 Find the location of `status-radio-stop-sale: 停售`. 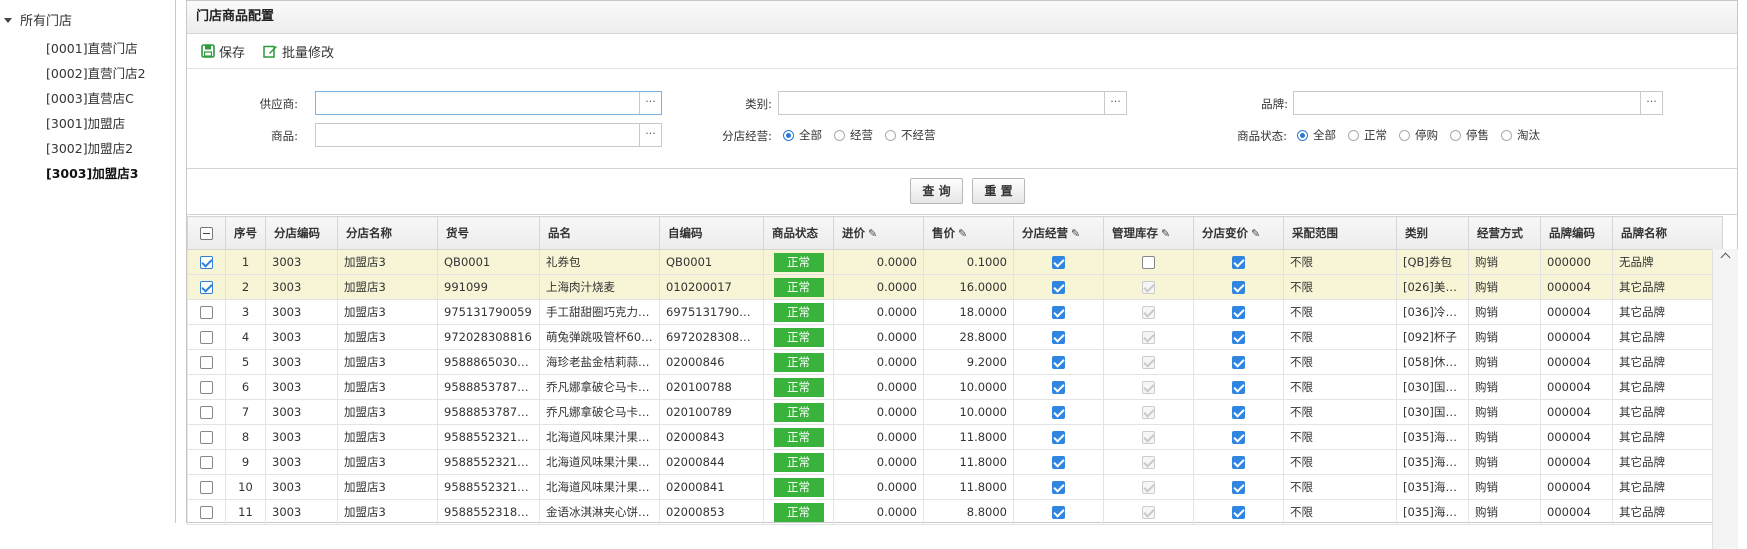

status-radio-stop-sale: 停售 is located at coordinates (1469, 135).